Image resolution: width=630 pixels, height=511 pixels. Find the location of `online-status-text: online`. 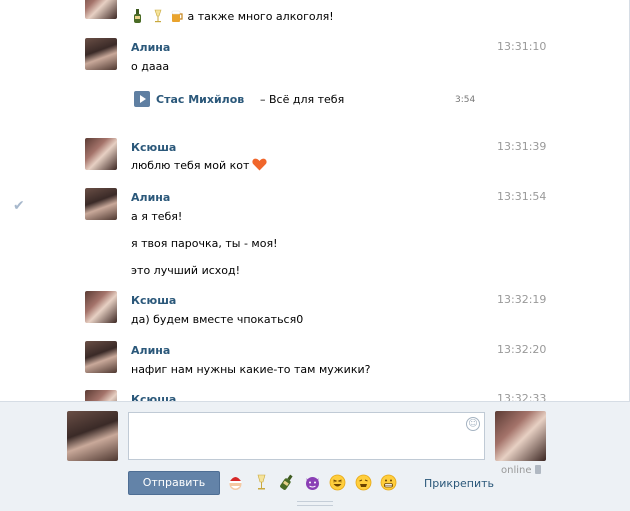

online-status-text: online is located at coordinates (516, 470).